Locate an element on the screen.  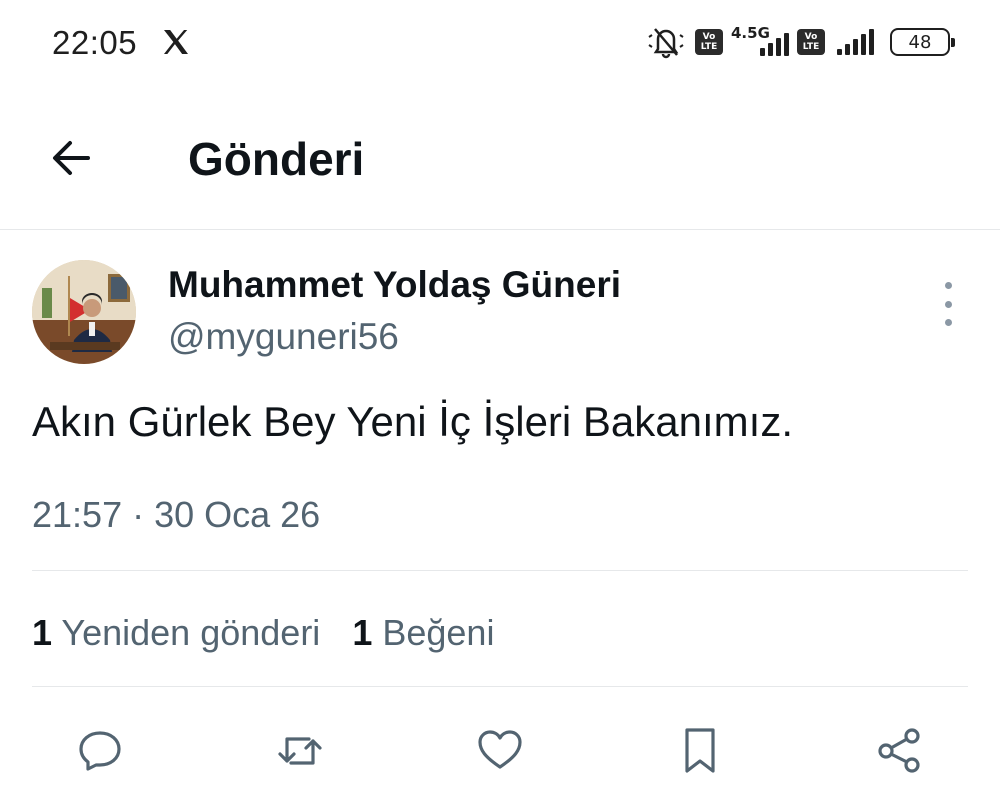
status-icons: Vo LTE 4.5G Vo LTE 48 is located at coordinates (800, 42).